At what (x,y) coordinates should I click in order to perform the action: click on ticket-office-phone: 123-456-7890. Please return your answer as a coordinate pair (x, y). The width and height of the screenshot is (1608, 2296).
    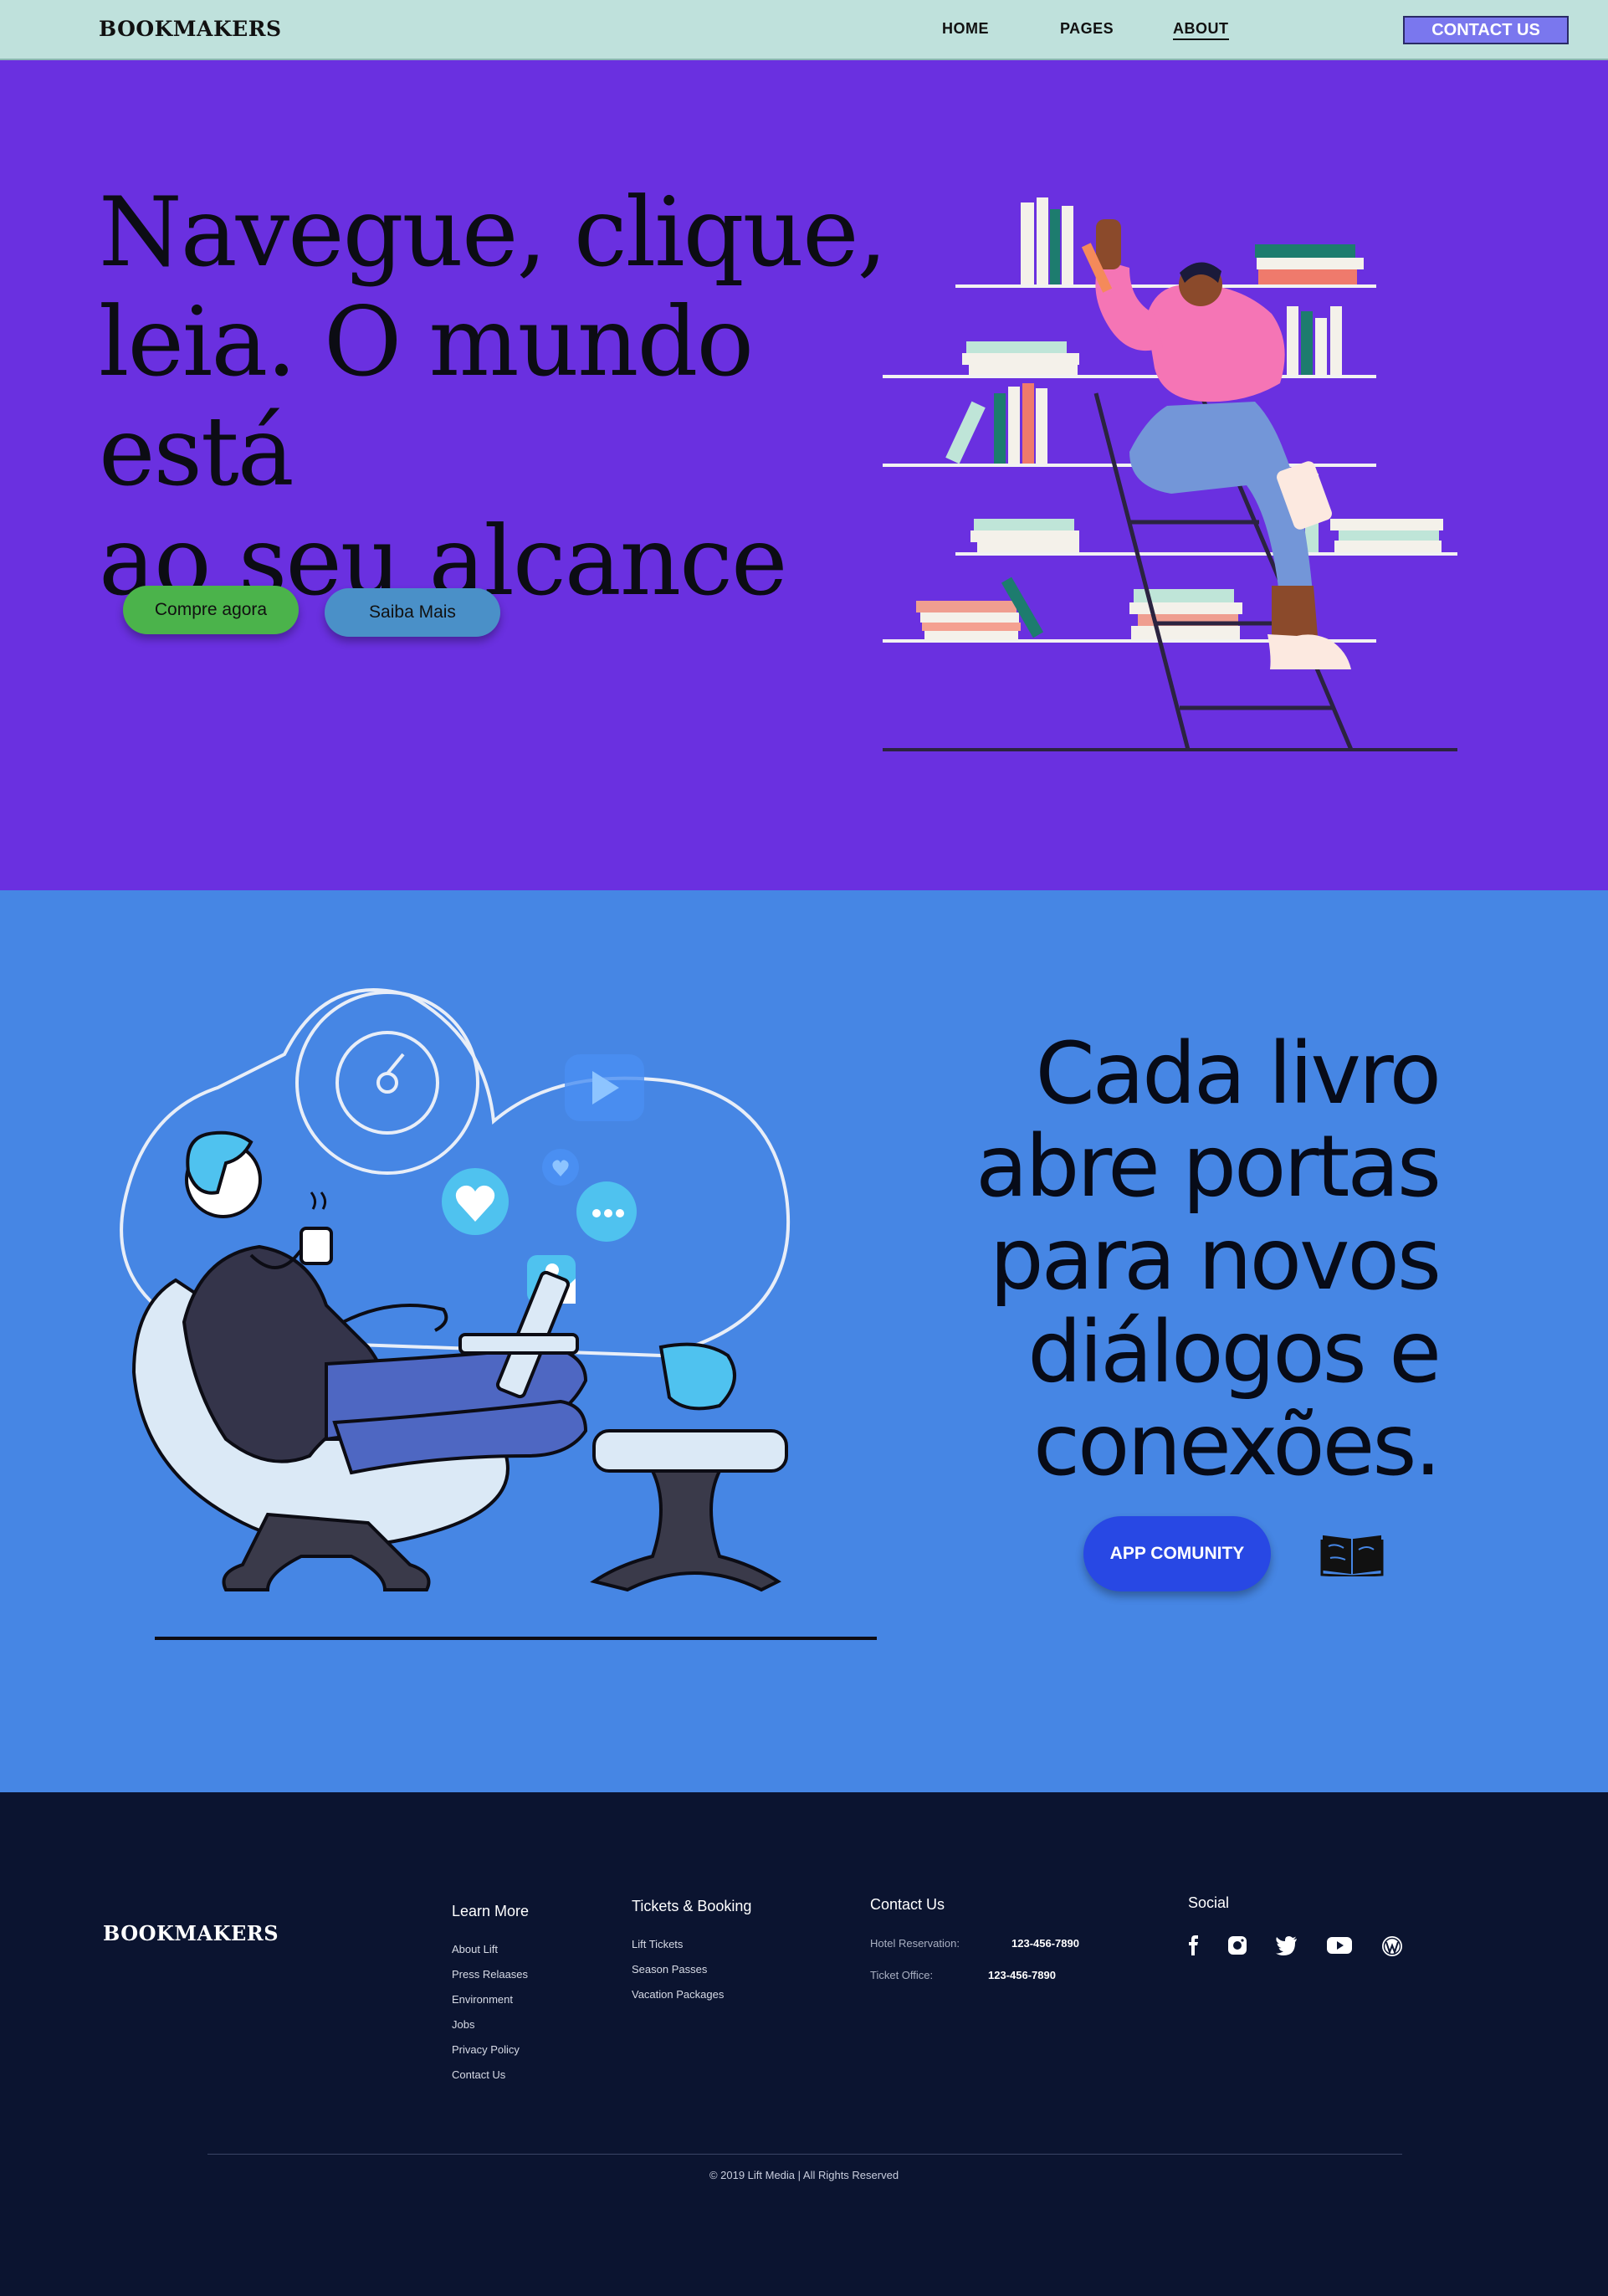
    Looking at the image, I should click on (1022, 1975).